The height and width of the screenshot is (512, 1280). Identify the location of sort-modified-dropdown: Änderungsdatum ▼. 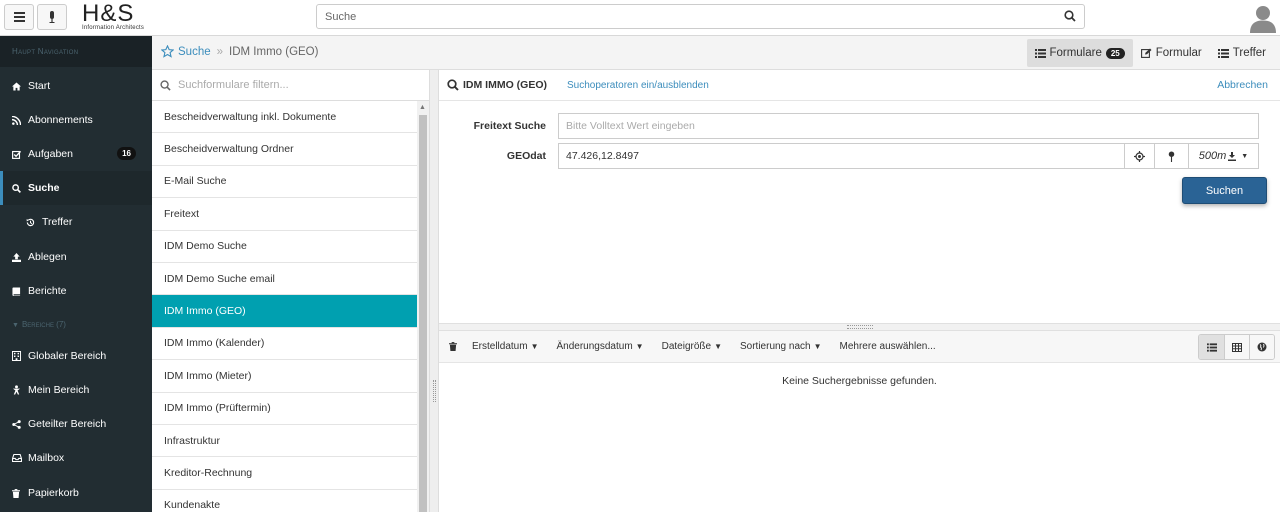
(600, 346).